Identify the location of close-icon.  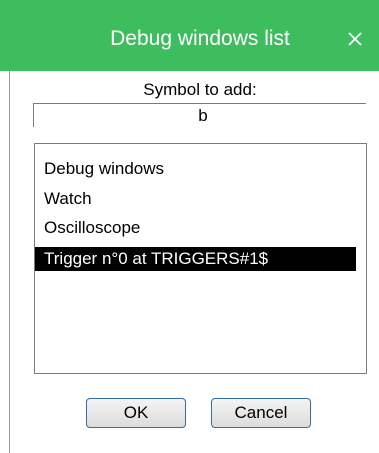
(355, 39).